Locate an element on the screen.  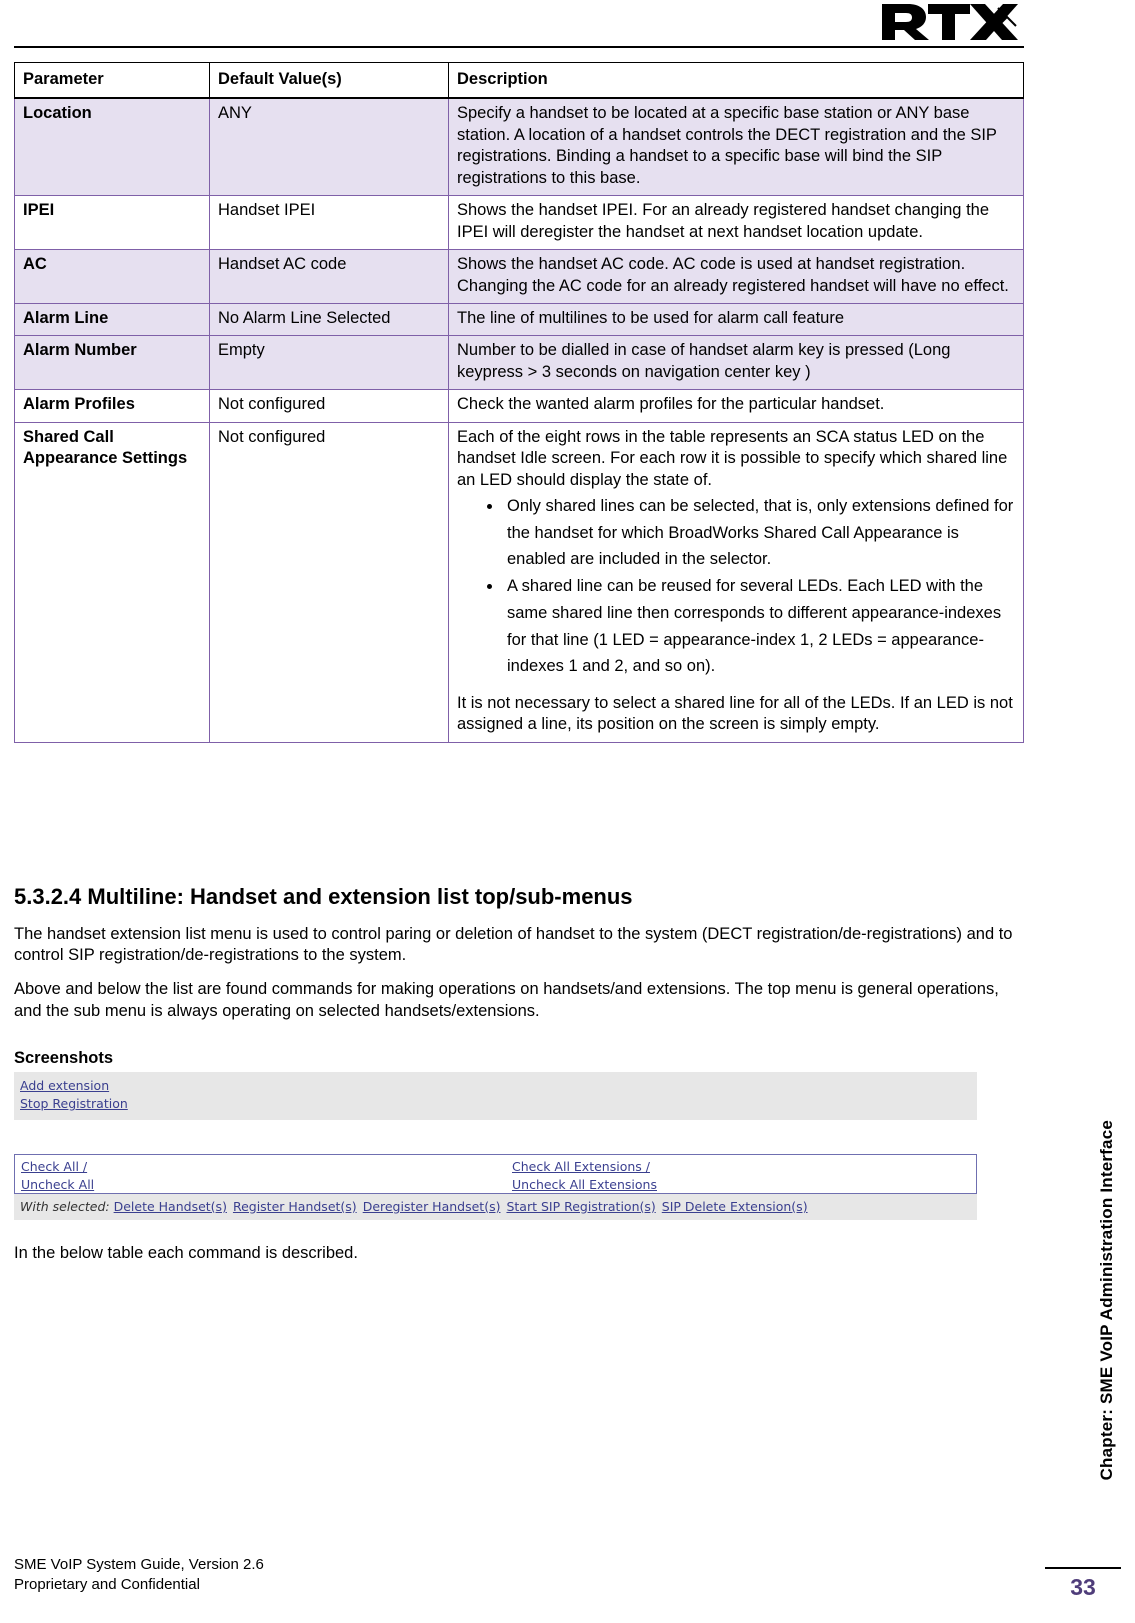
table-header-row: Parameter Default Value(s) Description is located at coordinates (519, 81).